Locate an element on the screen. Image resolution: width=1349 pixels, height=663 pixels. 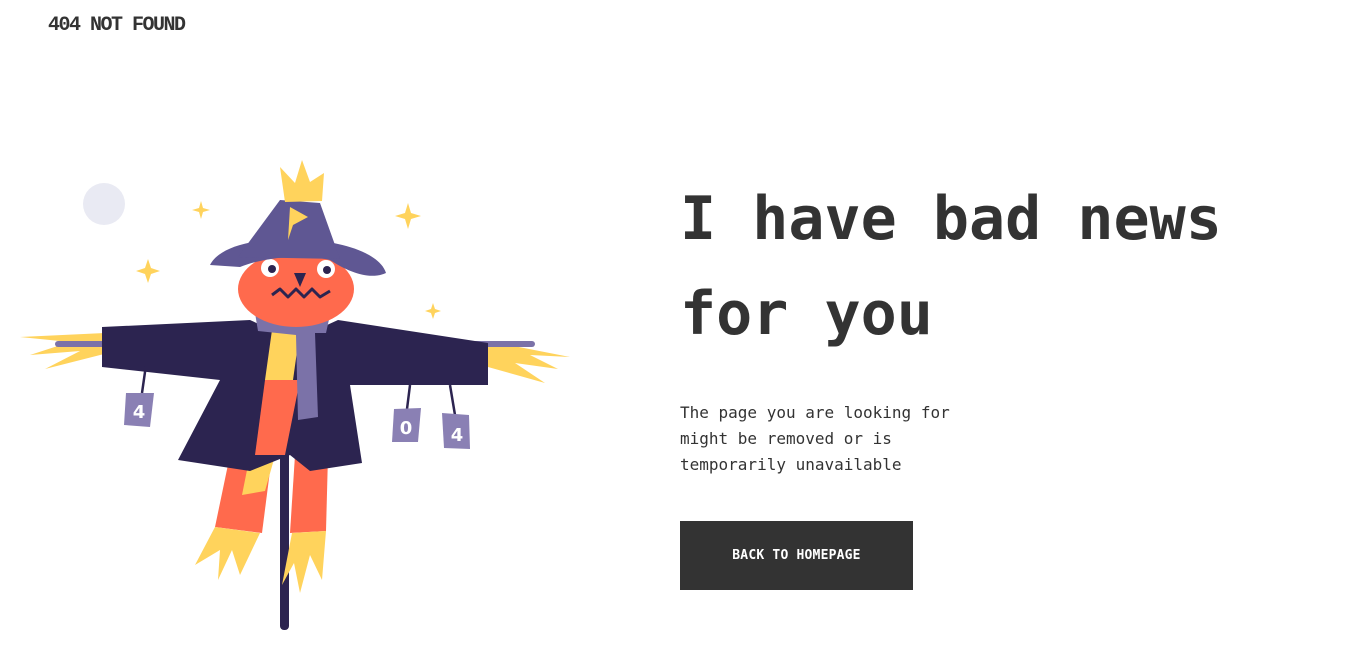
moon-icon is located at coordinates (104, 204).